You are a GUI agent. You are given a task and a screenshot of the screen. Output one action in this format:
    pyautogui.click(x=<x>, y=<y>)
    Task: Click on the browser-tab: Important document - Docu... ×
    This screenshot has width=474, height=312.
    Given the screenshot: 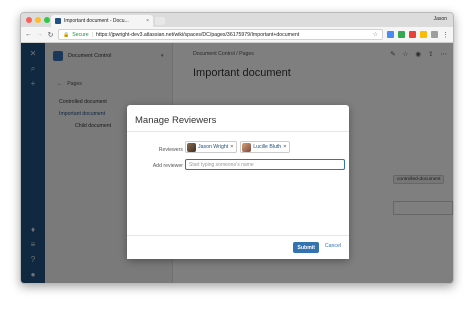 What is the action you would take?
    pyautogui.click(x=102, y=21)
    